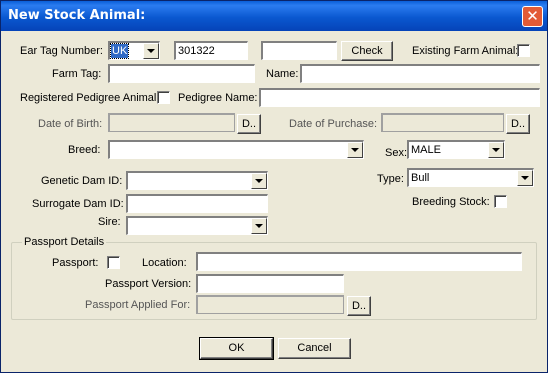  What do you see at coordinates (236, 348) in the screenshot?
I see `ok-button: OK` at bounding box center [236, 348].